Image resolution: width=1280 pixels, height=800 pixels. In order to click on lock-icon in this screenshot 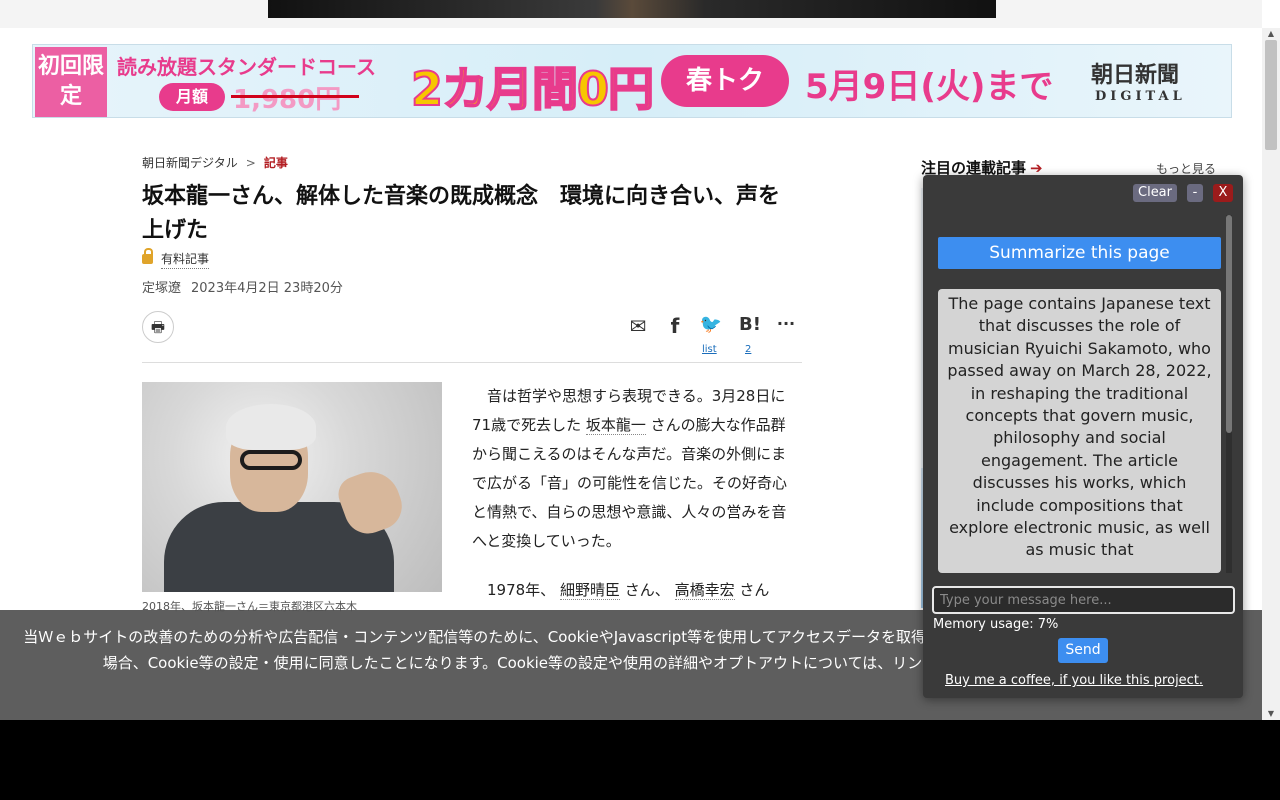, I will do `click(147, 256)`.